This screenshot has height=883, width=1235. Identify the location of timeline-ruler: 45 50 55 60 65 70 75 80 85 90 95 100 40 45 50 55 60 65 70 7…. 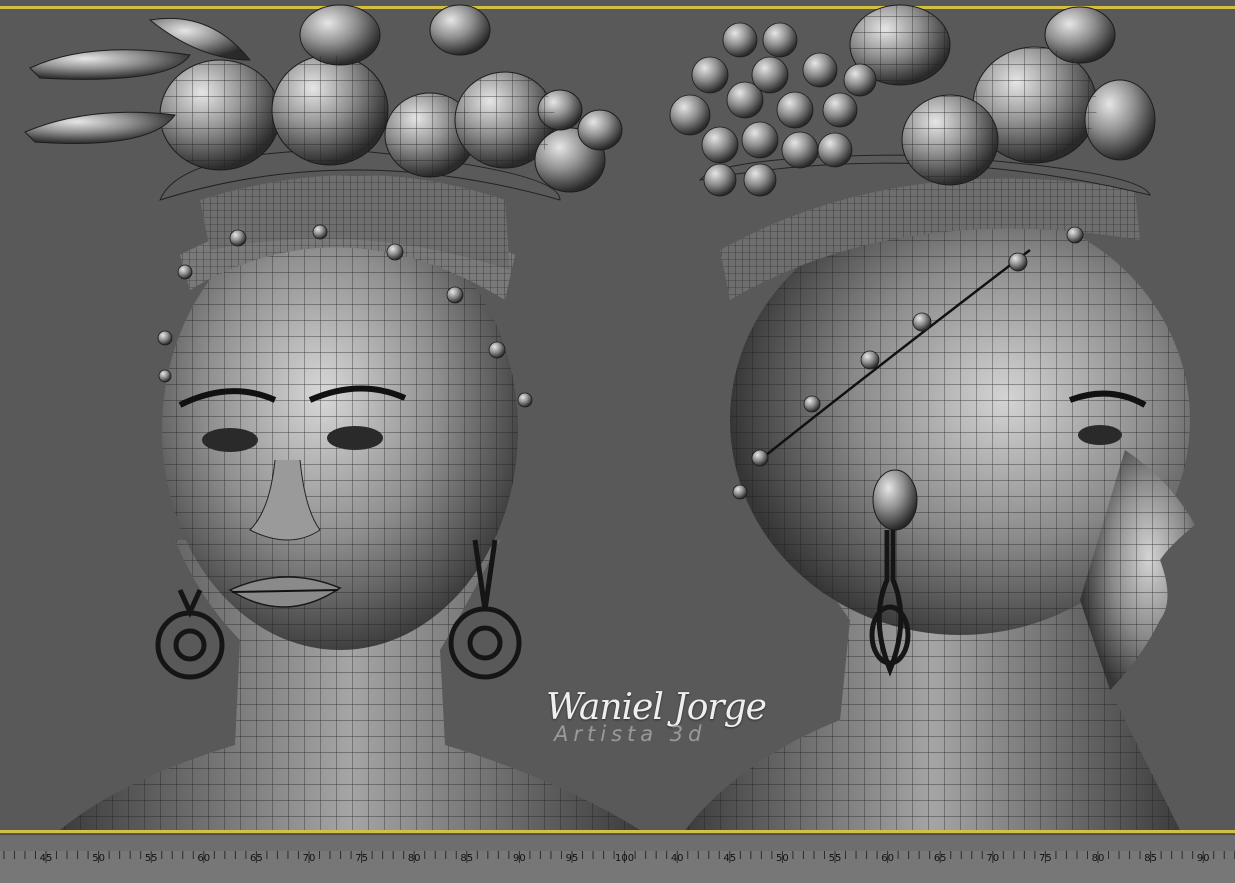
(617, 858).